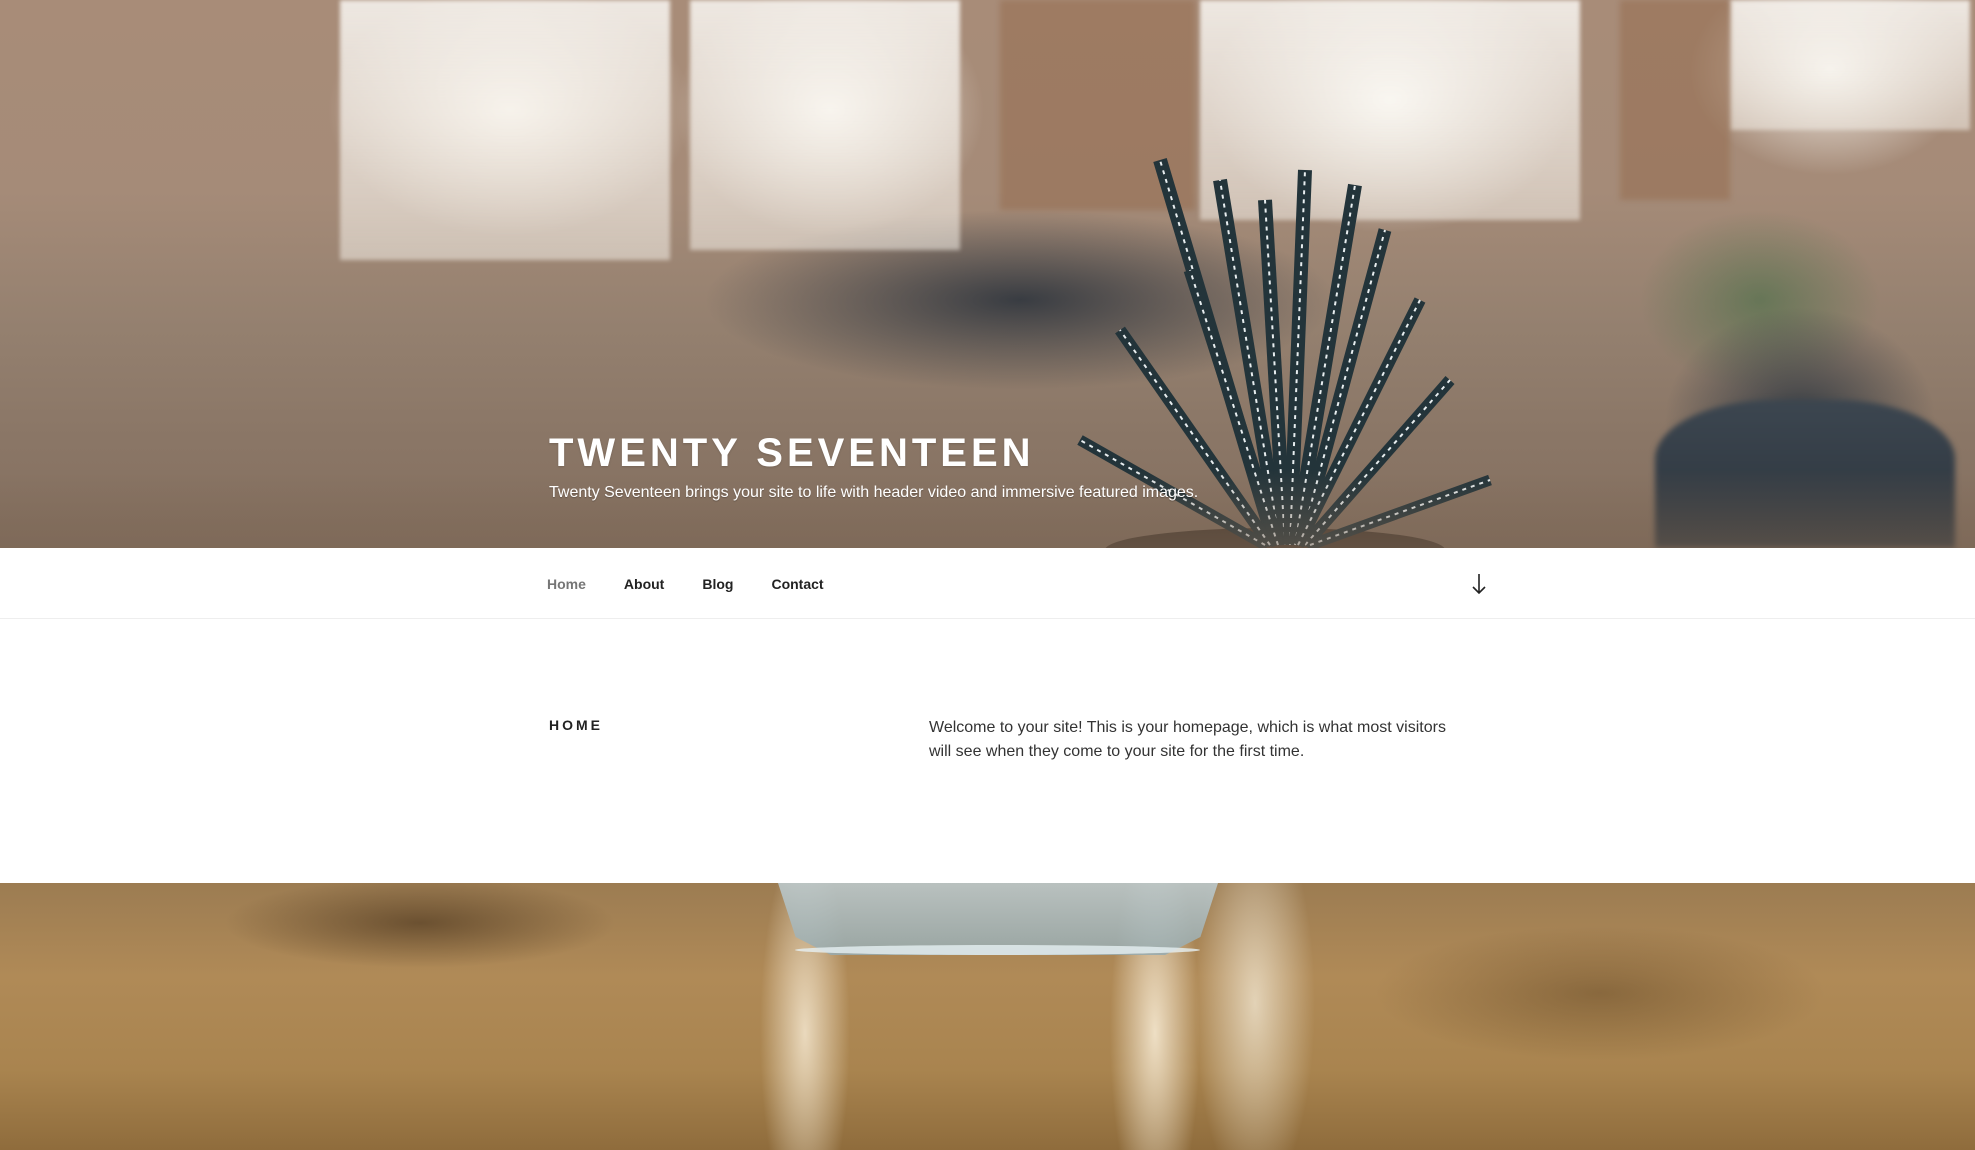  Describe the element at coordinates (566, 584) in the screenshot. I see `nav-item-home: Home` at that location.